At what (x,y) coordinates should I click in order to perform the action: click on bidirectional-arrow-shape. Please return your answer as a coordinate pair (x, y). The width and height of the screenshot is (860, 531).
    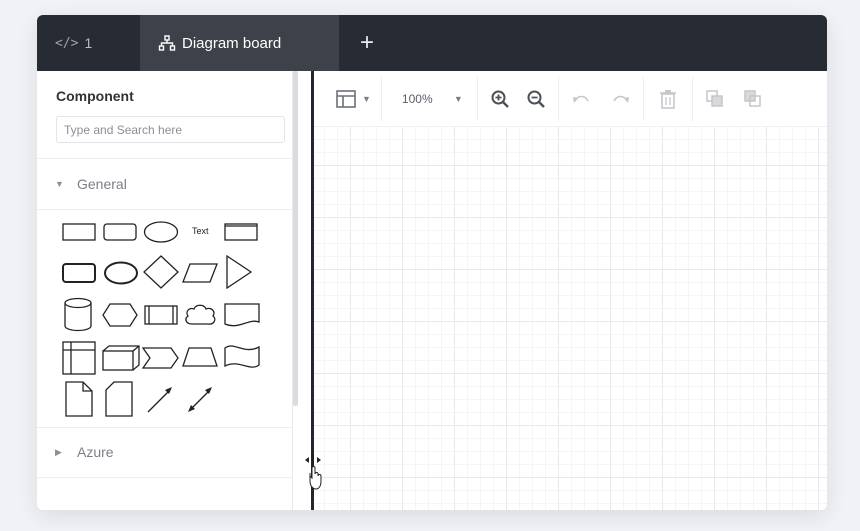
    Looking at the image, I should click on (200, 399).